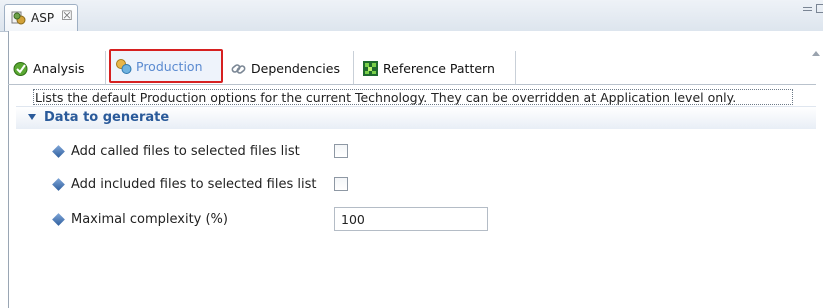 Image resolution: width=823 pixels, height=308 pixels. Describe the element at coordinates (411, 16) in the screenshot. I see `editor-tab-bar: ASP ☒` at that location.